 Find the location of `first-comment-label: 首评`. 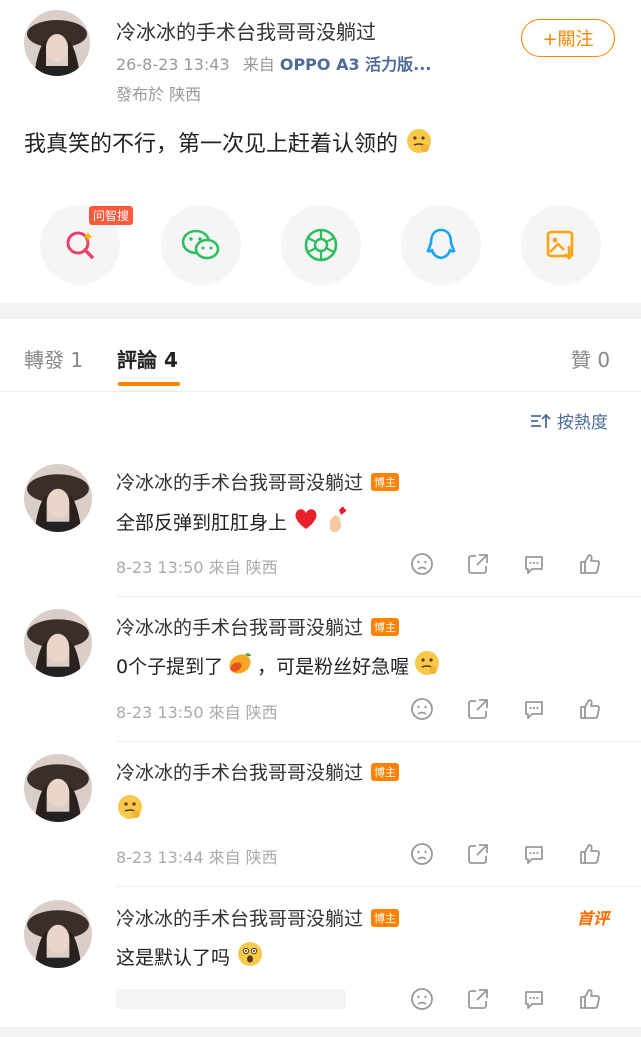

first-comment-label: 首评 is located at coordinates (593, 918).